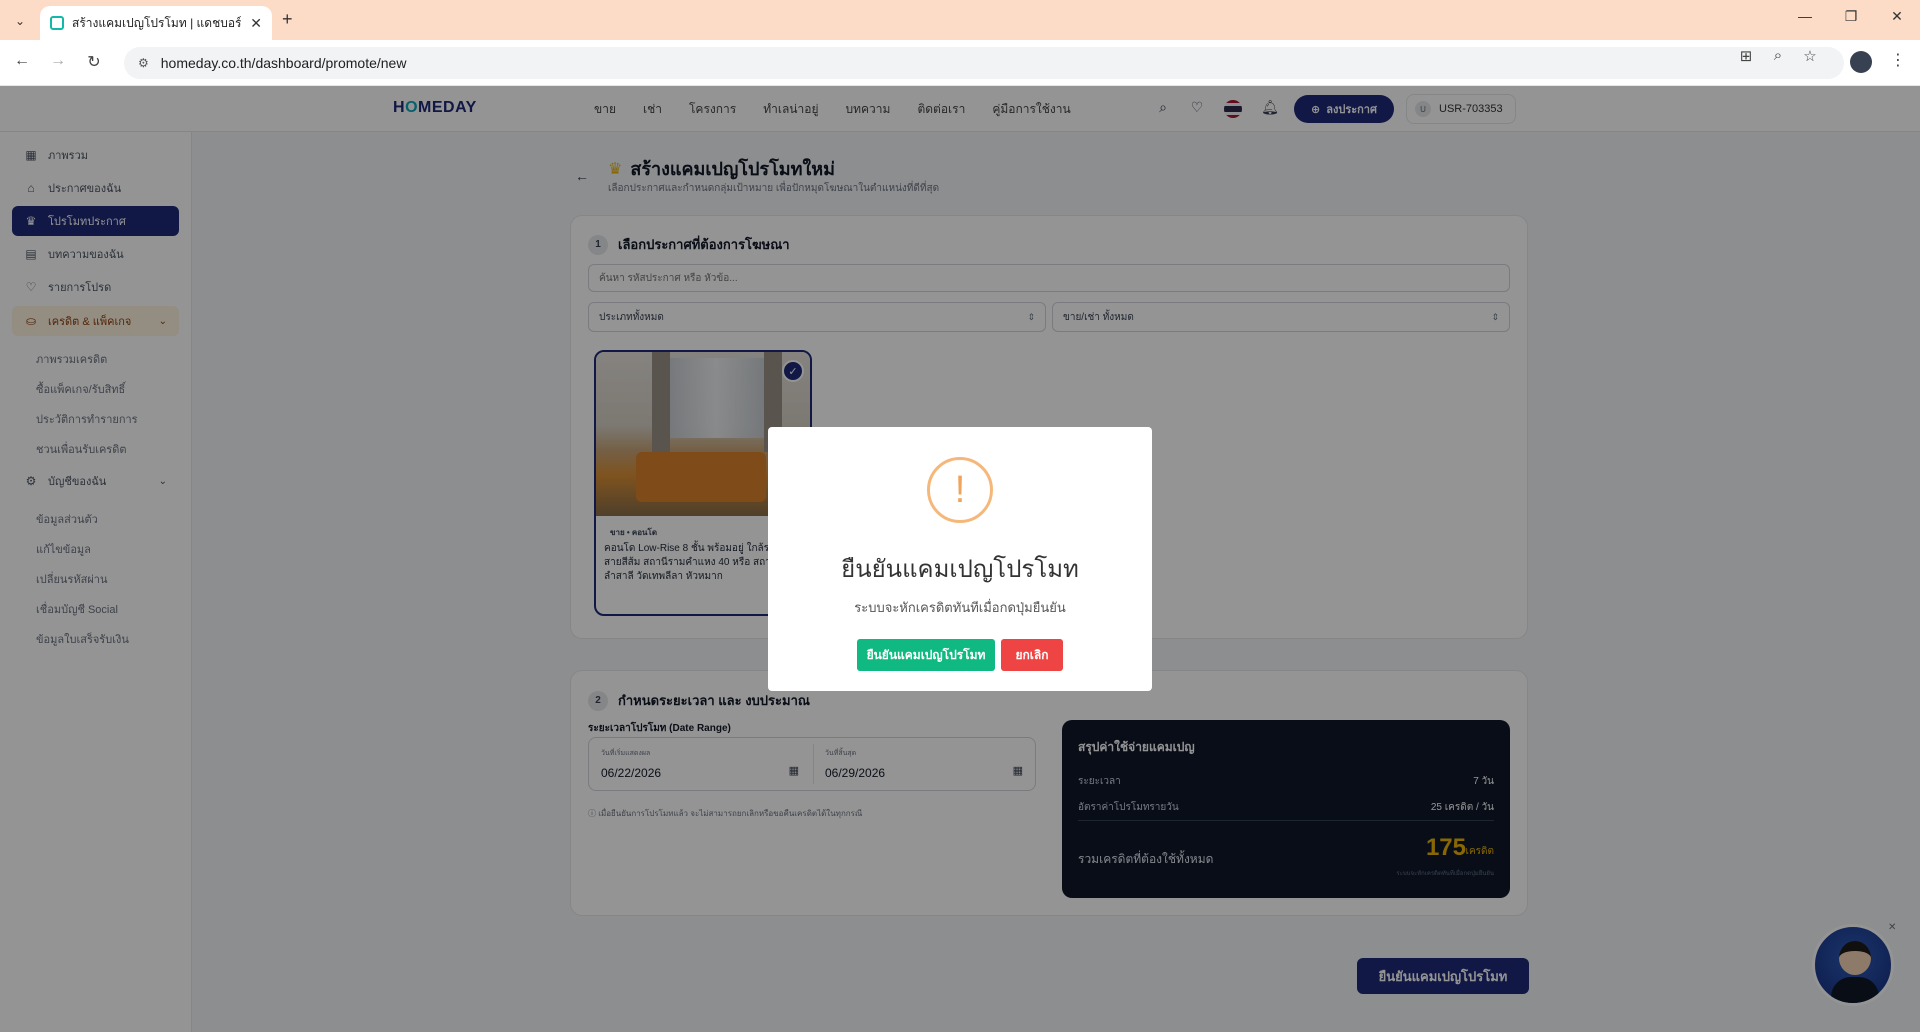  Describe the element at coordinates (1897, 16) in the screenshot. I see `window-close-icon: ✕` at that location.